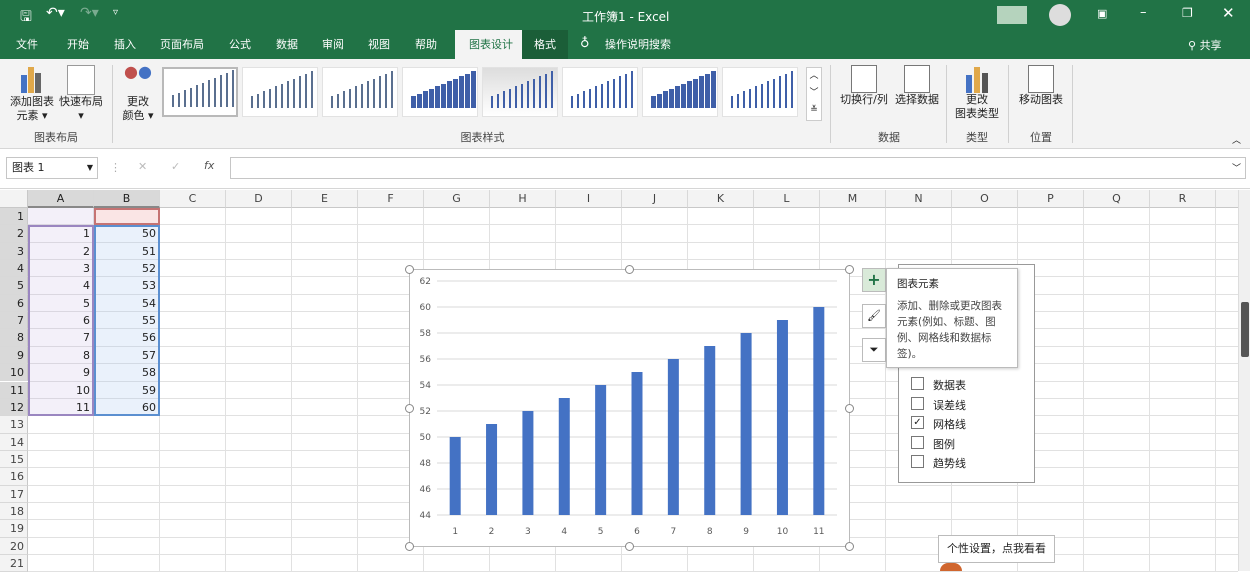 Image resolution: width=1250 pixels, height=572 pixels. What do you see at coordinates (61, 303) in the screenshot?
I see `cell-A6: 5` at bounding box center [61, 303].